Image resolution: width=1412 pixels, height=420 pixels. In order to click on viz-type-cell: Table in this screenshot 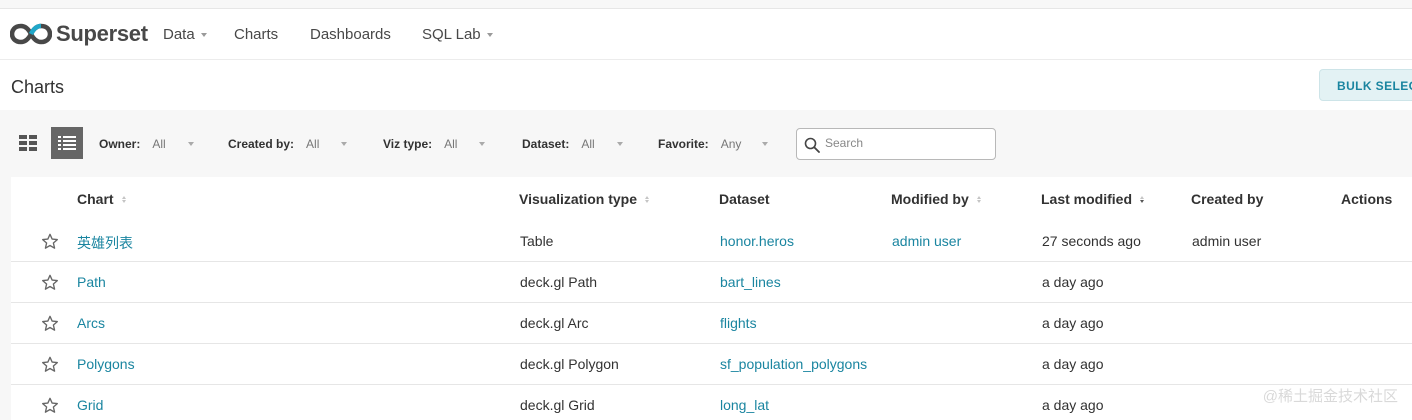, I will do `click(537, 241)`.